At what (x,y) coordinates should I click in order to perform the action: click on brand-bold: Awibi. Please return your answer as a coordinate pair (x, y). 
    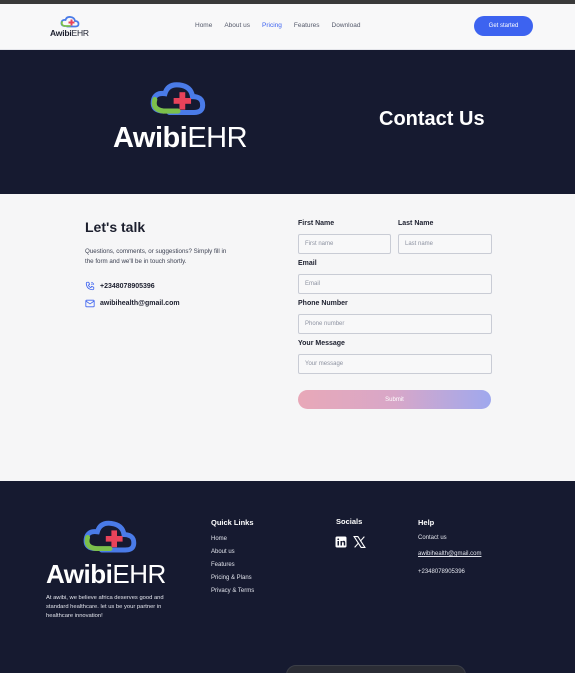
    Looking at the image, I should click on (61, 33).